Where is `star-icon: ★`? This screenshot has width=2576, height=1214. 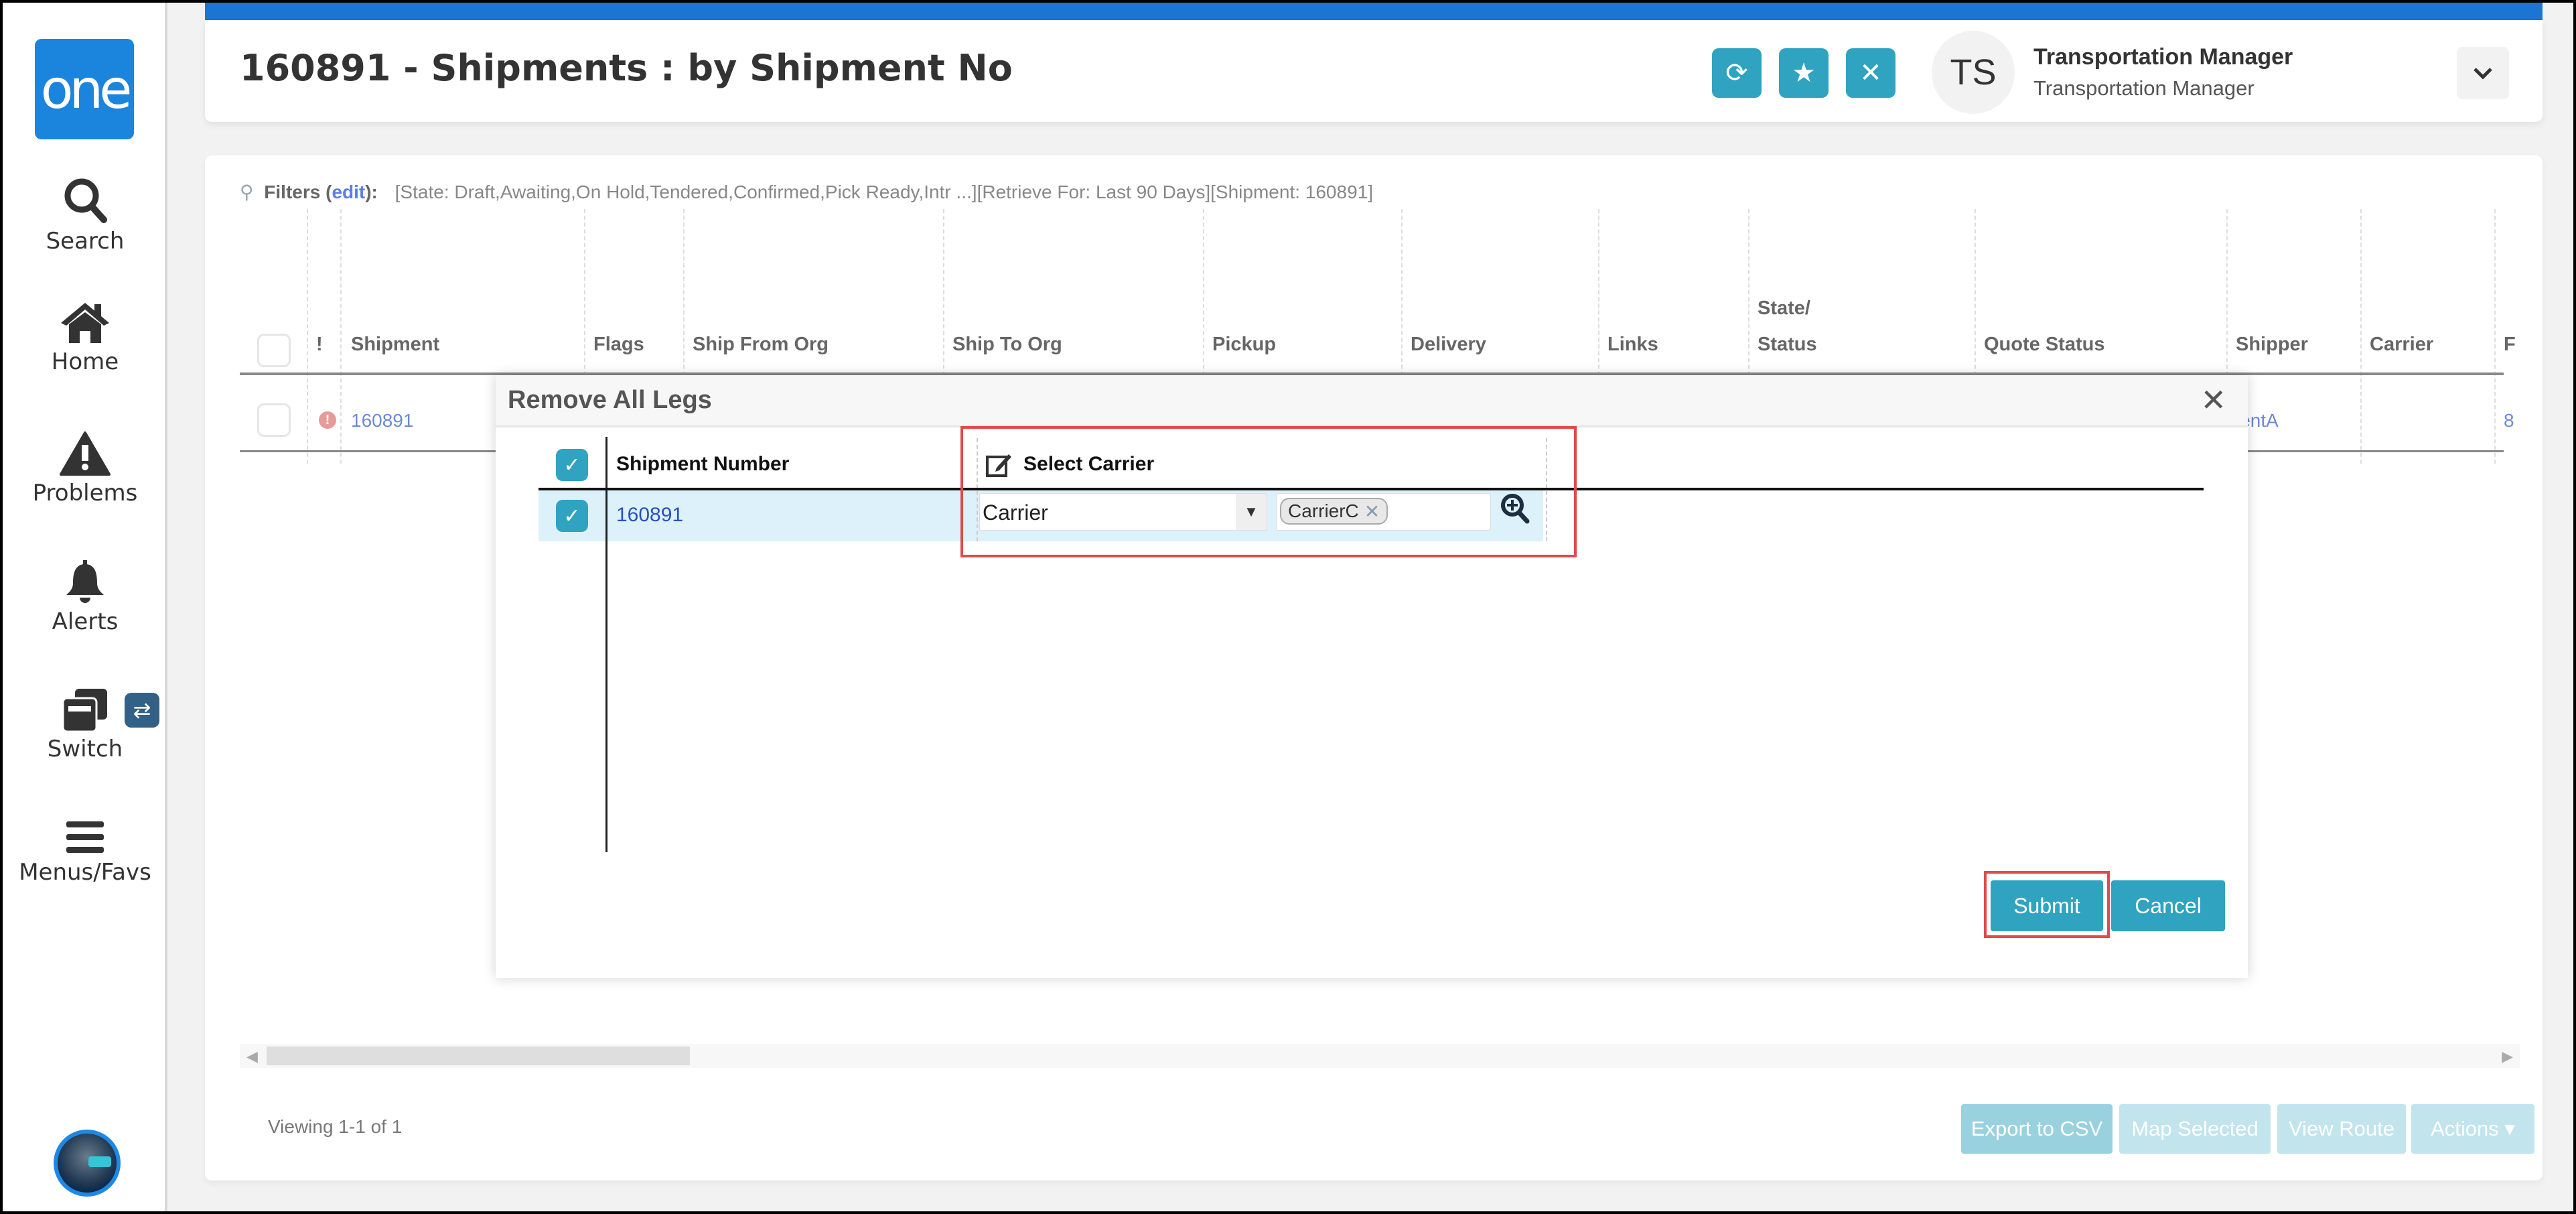
star-icon: ★ is located at coordinates (1804, 73).